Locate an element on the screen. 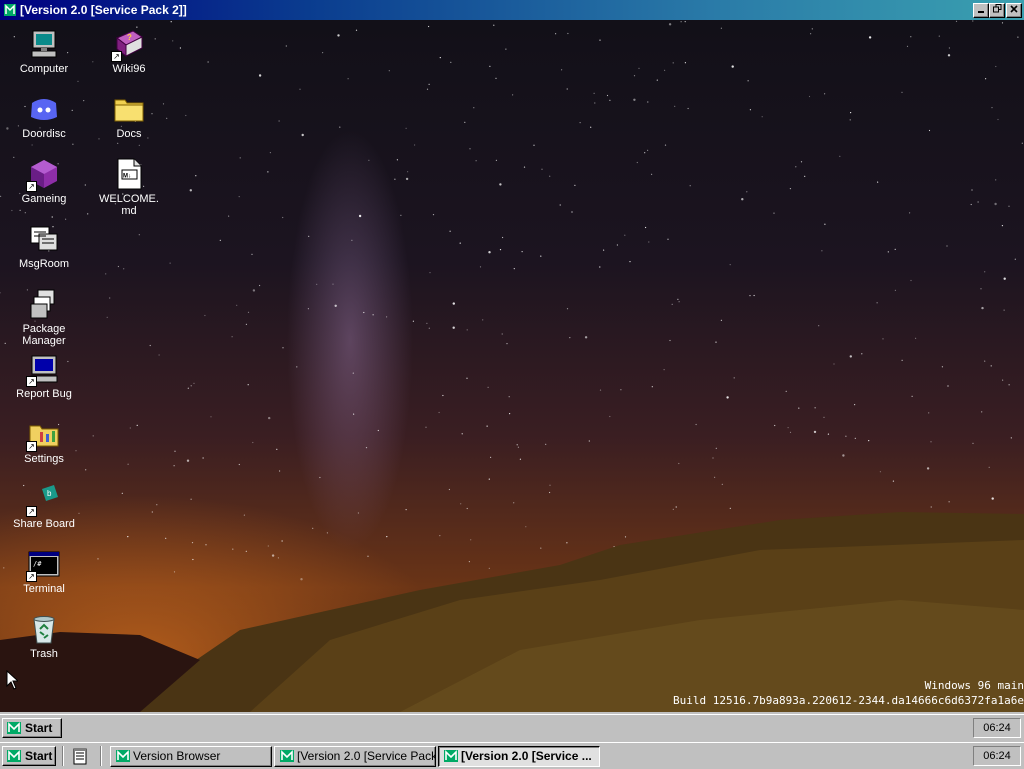 Image resolution: width=1024 pixels, height=769 pixels. desktop-icon-label: Wiki96 is located at coordinates (129, 69).